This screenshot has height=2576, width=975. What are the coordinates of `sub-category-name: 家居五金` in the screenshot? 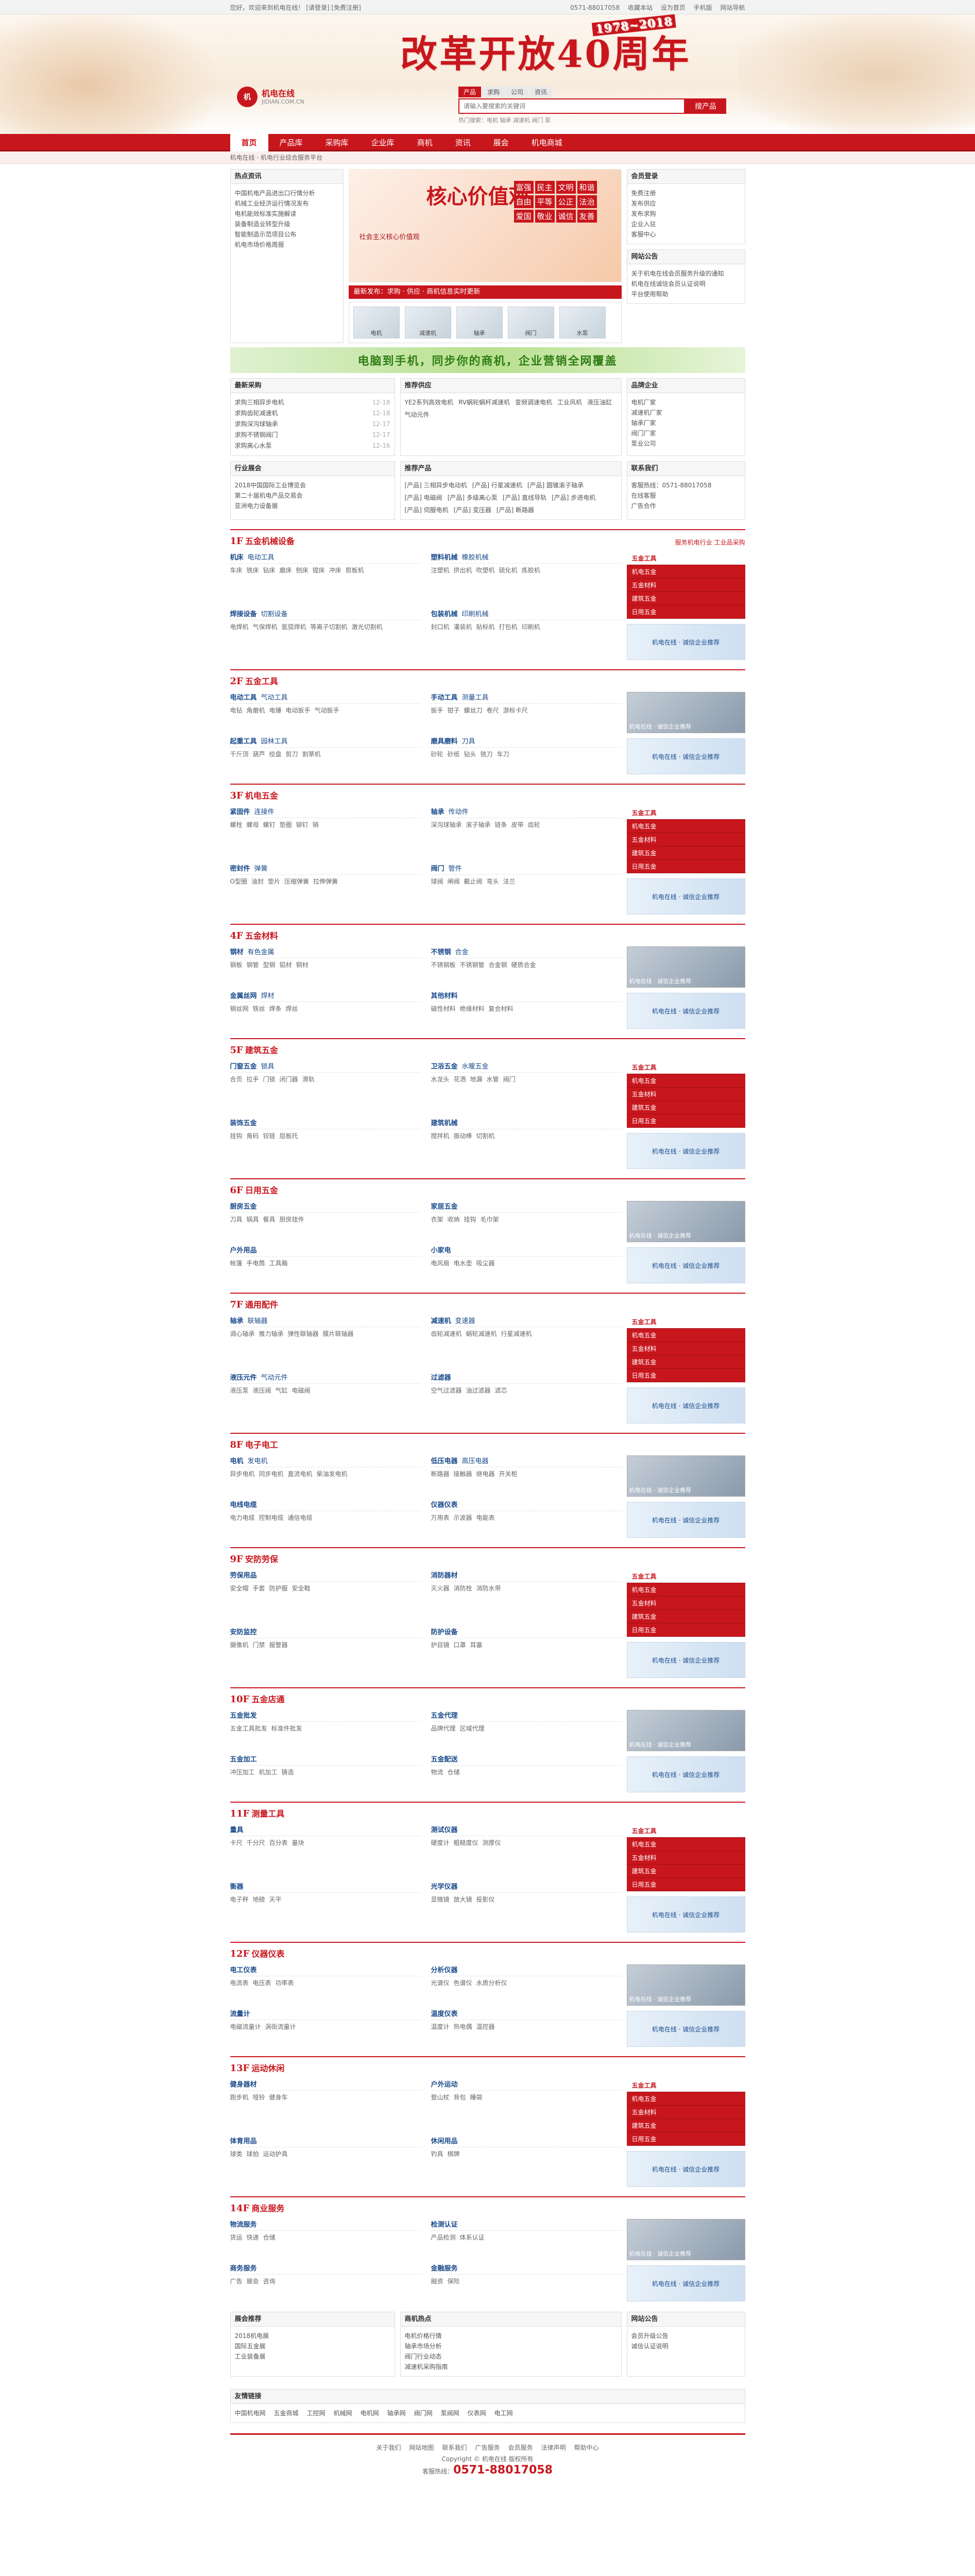 It's located at (444, 1207).